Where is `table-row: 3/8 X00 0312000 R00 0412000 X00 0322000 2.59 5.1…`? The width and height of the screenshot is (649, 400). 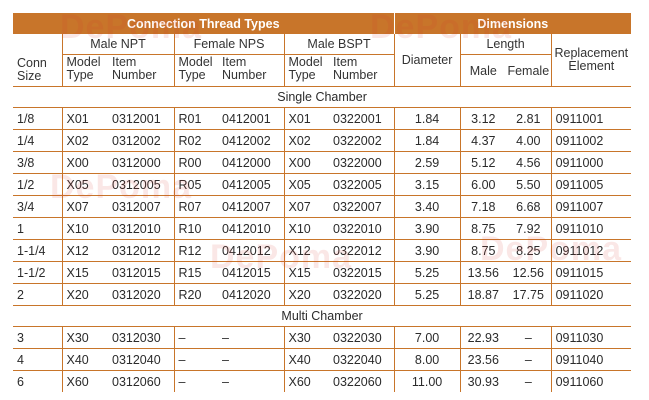
table-row: 3/8 X00 0312000 R00 0412000 X00 0322000 2.59 5.1… is located at coordinates (322, 162).